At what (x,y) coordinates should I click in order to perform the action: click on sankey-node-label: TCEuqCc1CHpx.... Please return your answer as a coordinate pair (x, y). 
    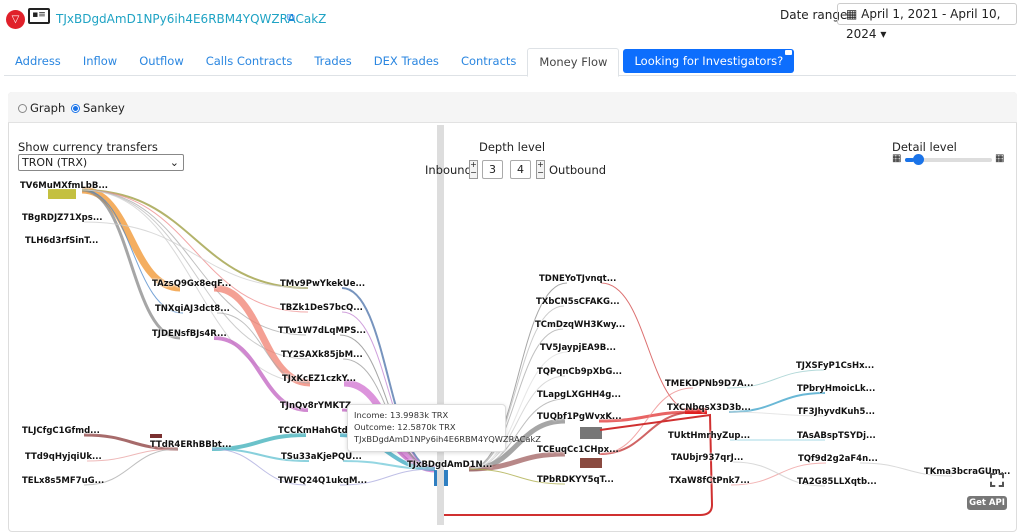
    Looking at the image, I should click on (578, 450).